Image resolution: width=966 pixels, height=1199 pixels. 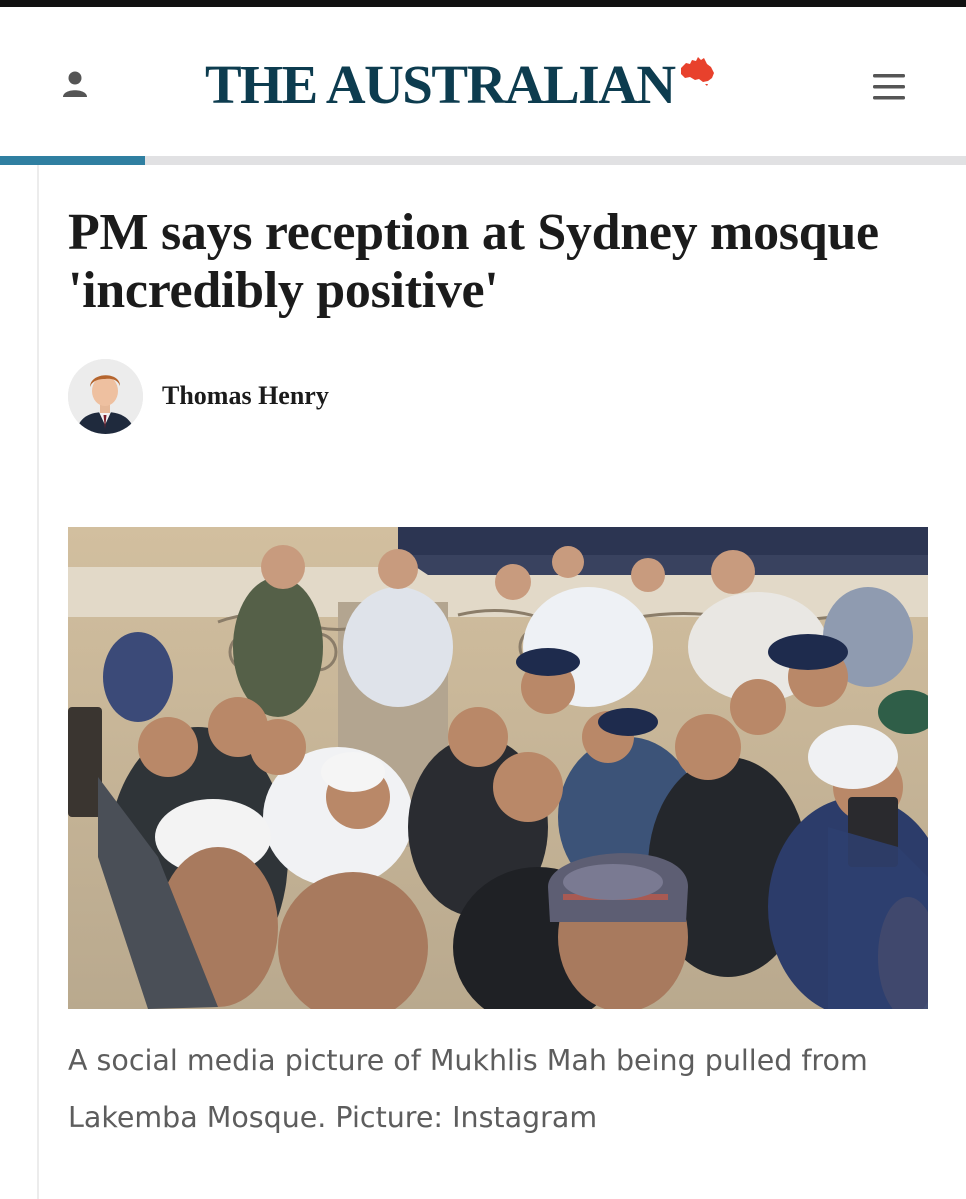 I want to click on content-left-rule, so click(x=38, y=682).